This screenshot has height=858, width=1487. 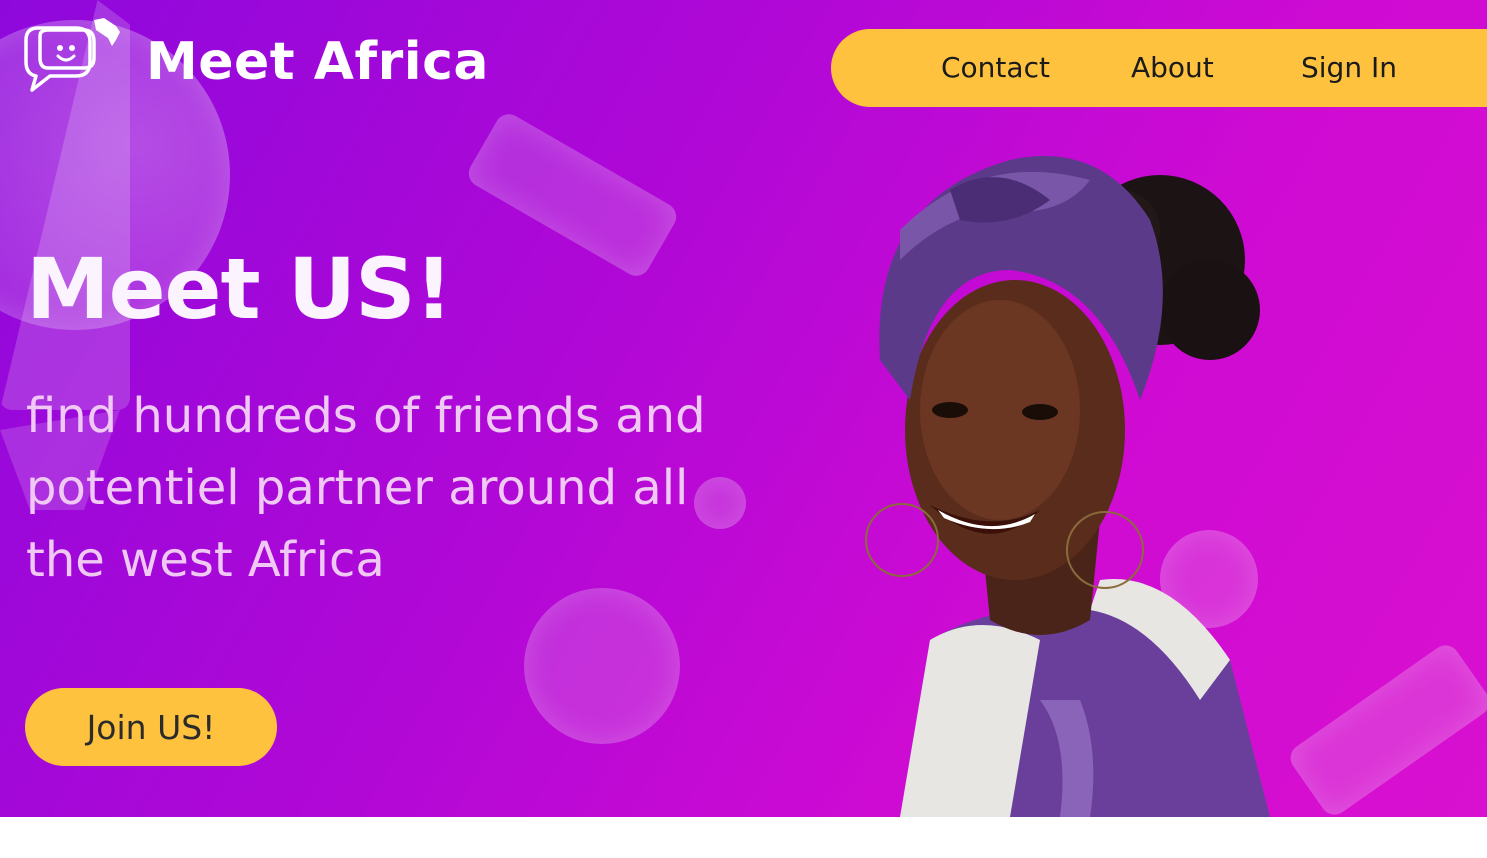 What do you see at coordinates (317, 62) in the screenshot?
I see `brand-name: Meet Africa` at bounding box center [317, 62].